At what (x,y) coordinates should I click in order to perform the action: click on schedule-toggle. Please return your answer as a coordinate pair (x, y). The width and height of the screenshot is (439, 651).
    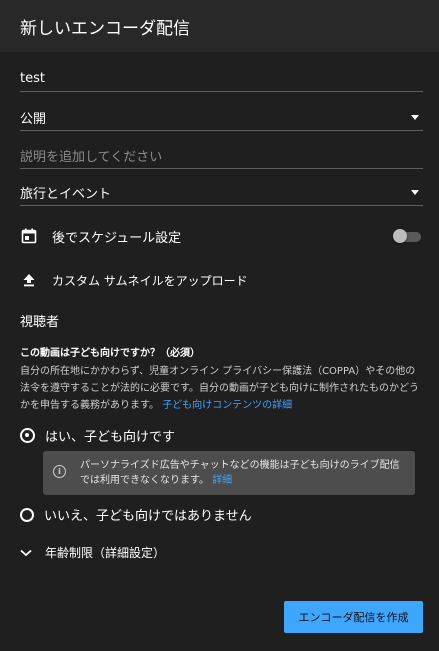
    Looking at the image, I should click on (408, 236).